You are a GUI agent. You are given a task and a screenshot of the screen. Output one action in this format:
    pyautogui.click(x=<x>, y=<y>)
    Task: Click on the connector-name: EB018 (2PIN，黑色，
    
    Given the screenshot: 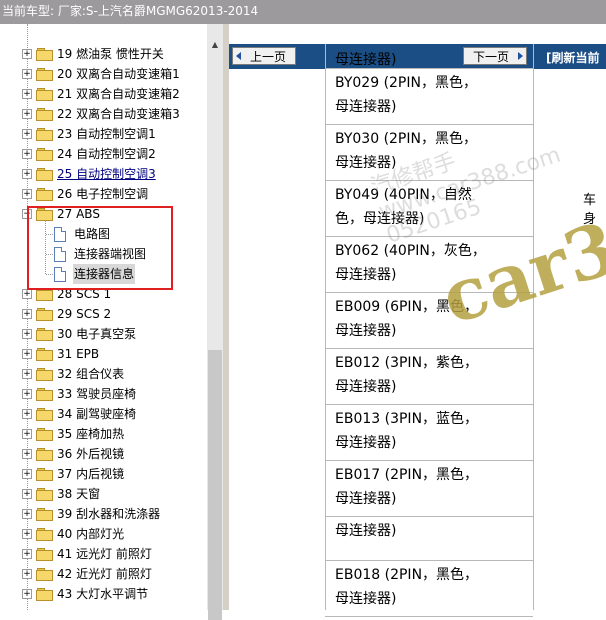 What is the action you would take?
    pyautogui.click(x=407, y=575)
    